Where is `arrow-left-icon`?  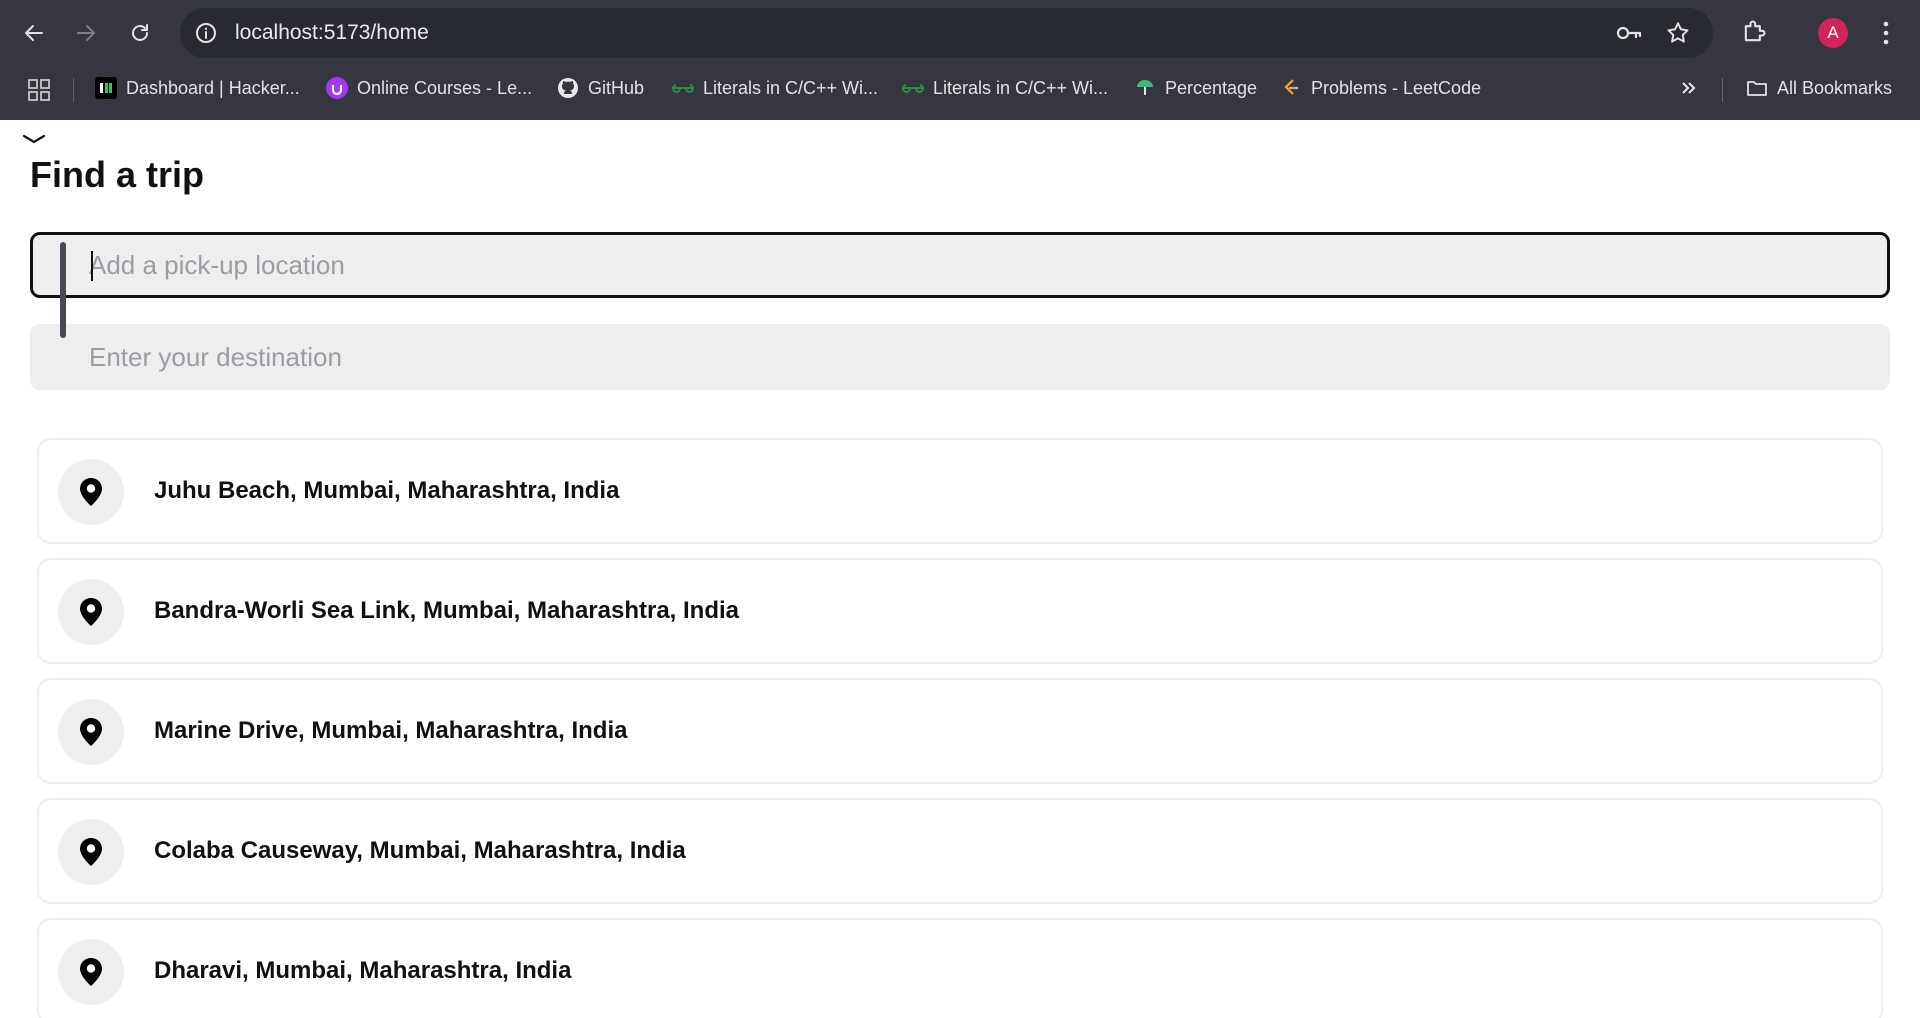
arrow-left-icon is located at coordinates (34, 33).